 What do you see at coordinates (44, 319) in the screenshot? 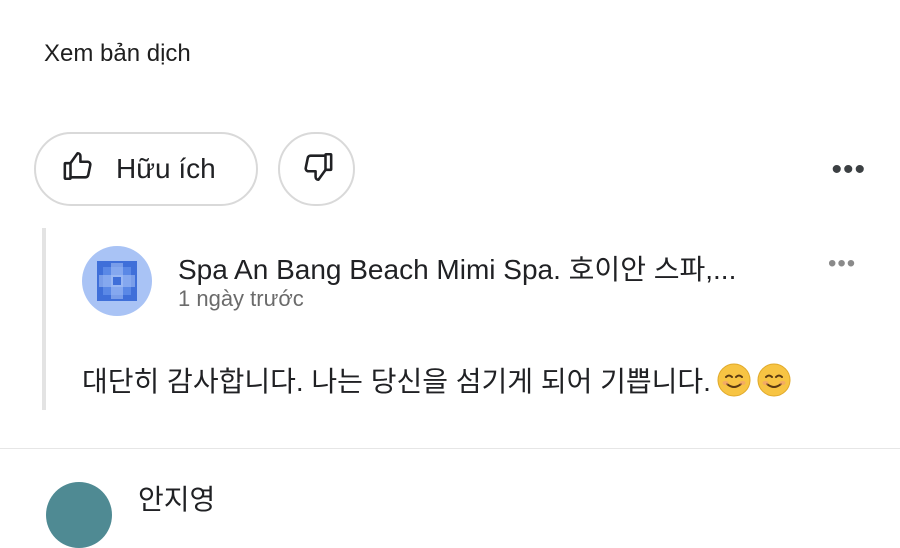
I see `reply-indent-bar` at bounding box center [44, 319].